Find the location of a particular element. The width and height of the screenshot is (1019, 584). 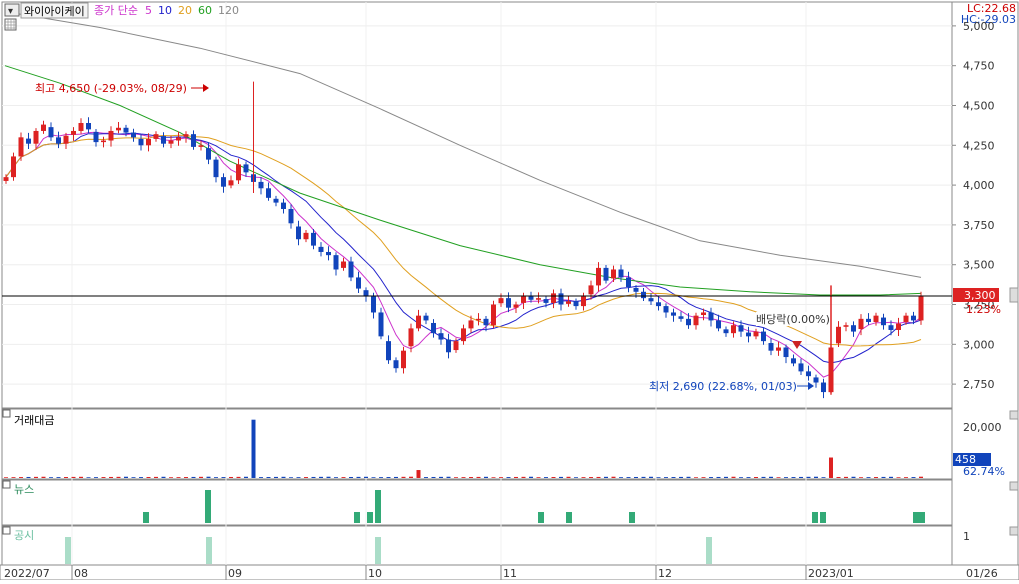

ma-prefix: 종가 단순 is located at coordinates (116, 10).